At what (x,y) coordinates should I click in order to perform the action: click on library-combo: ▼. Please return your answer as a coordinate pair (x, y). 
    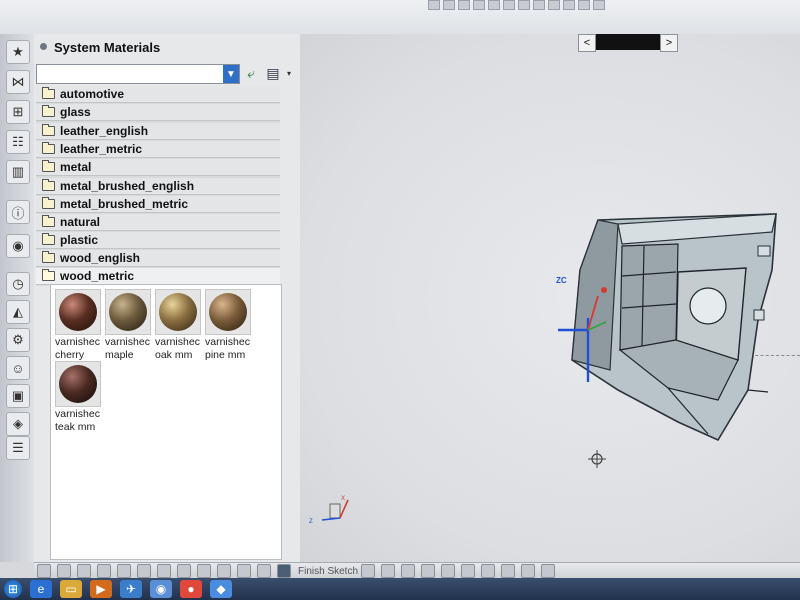
    Looking at the image, I should click on (138, 74).